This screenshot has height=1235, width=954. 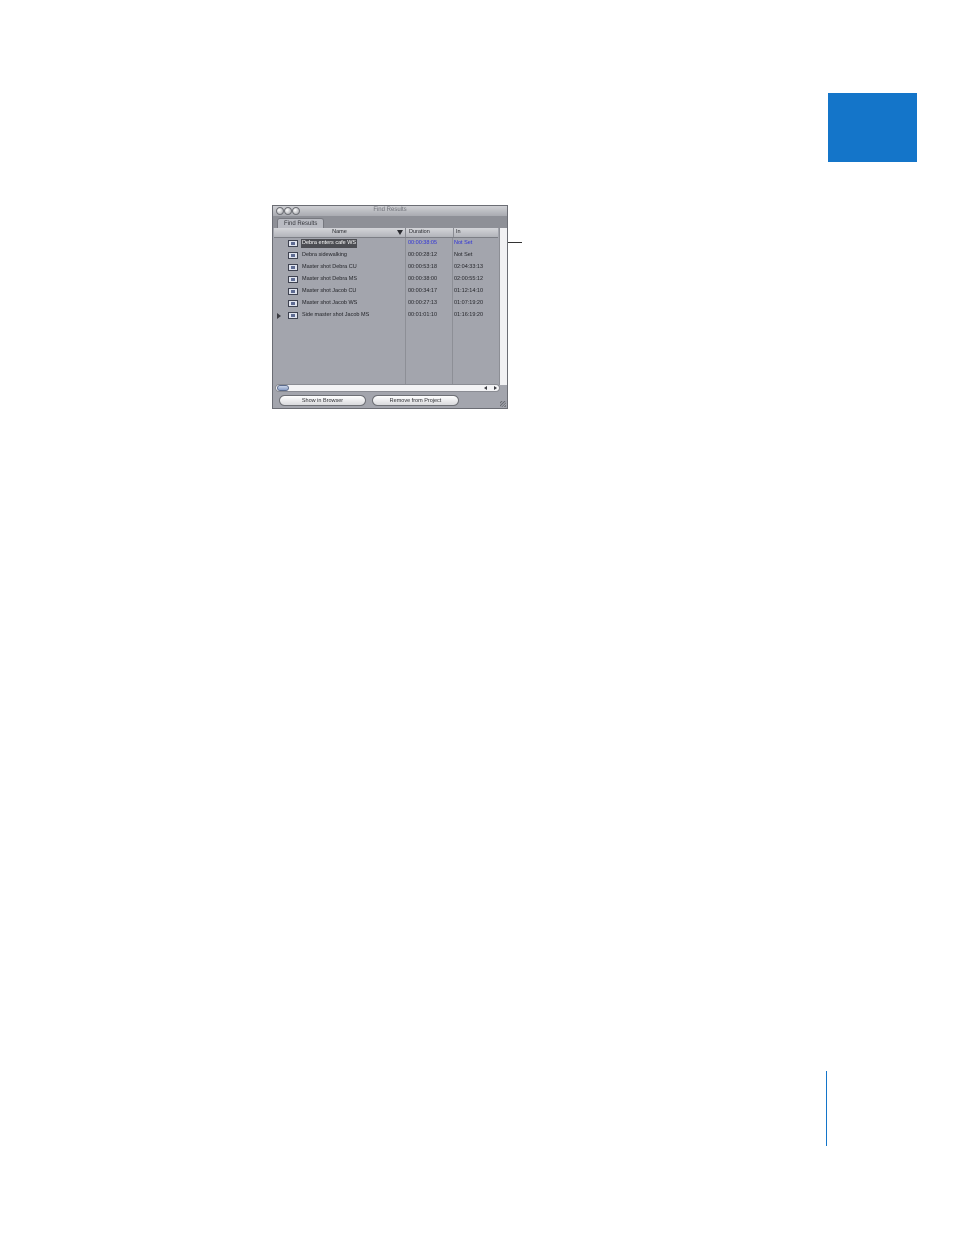 What do you see at coordinates (283, 388) in the screenshot?
I see `scroll-thumb` at bounding box center [283, 388].